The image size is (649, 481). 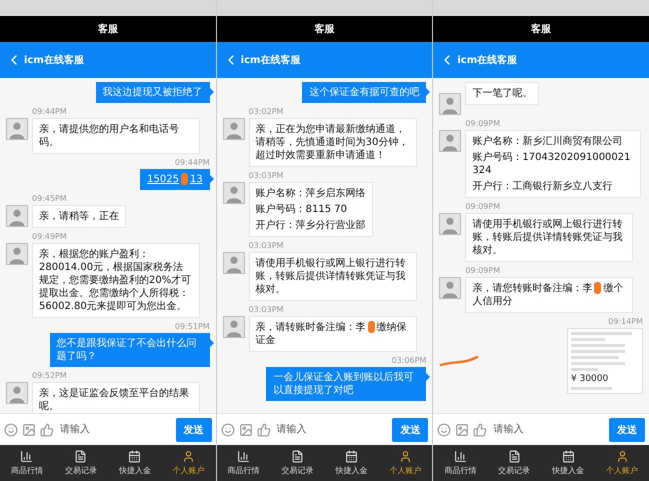 What do you see at coordinates (311, 225) in the screenshot?
I see `account-line: 开户行：萍乡分行营业部` at bounding box center [311, 225].